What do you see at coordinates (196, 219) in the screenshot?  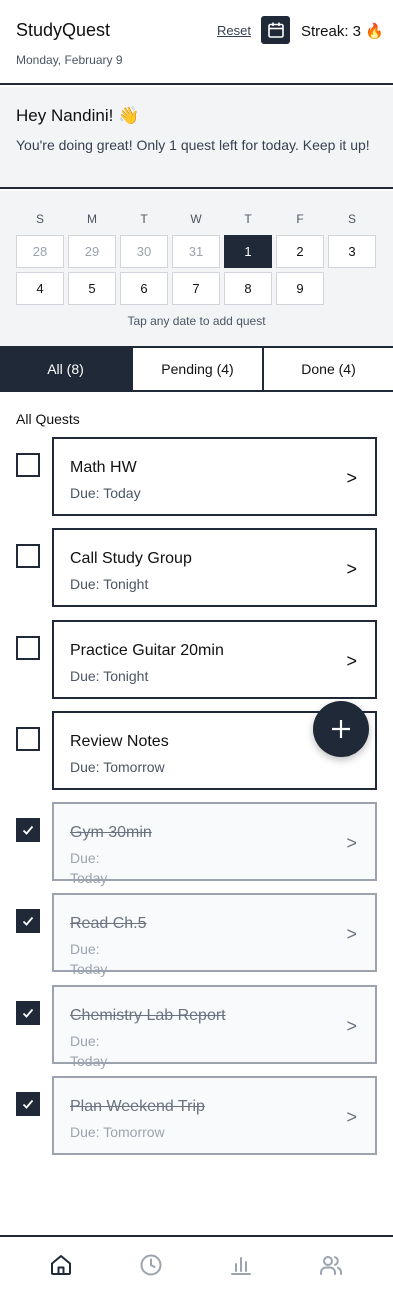 I see `weekday-label: W` at bounding box center [196, 219].